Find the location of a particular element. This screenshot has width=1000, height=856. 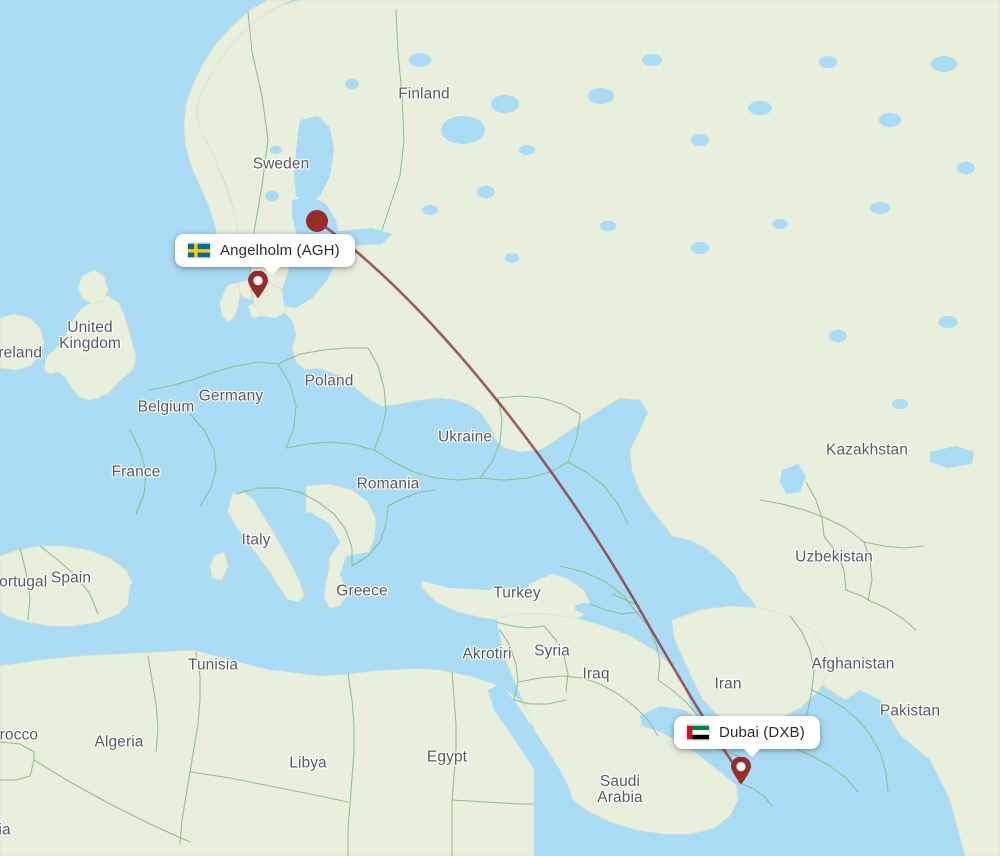

origin-airport-label: Angelholm (AGH) is located at coordinates (280, 250).